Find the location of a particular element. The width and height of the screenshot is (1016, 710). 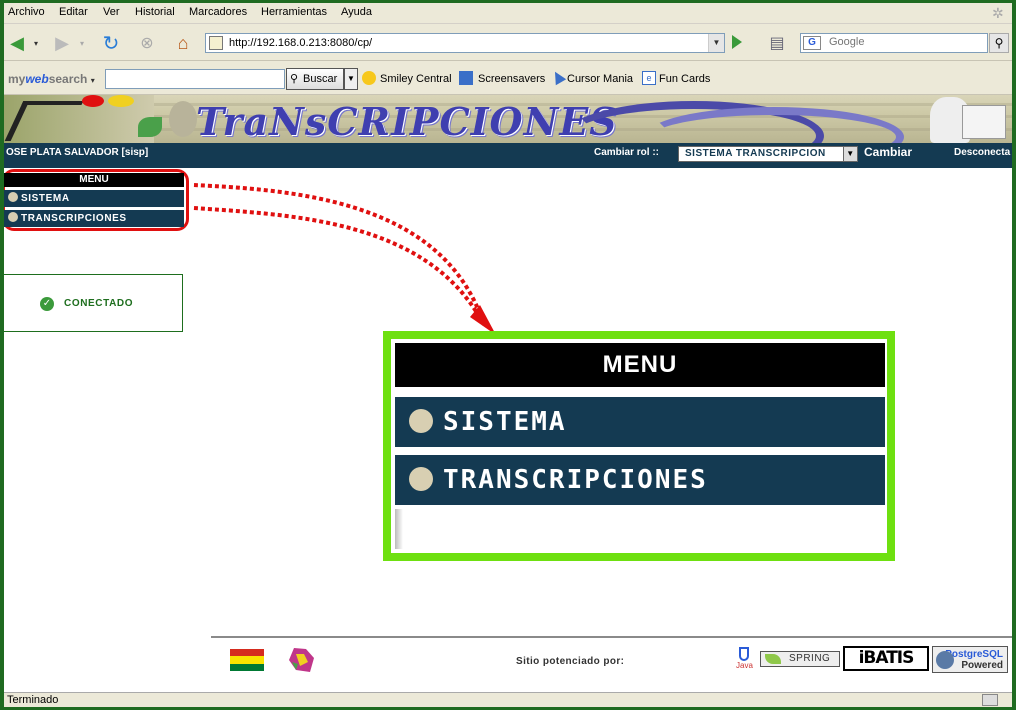

menu-ayuda: Ayuda is located at coordinates (356, 12).